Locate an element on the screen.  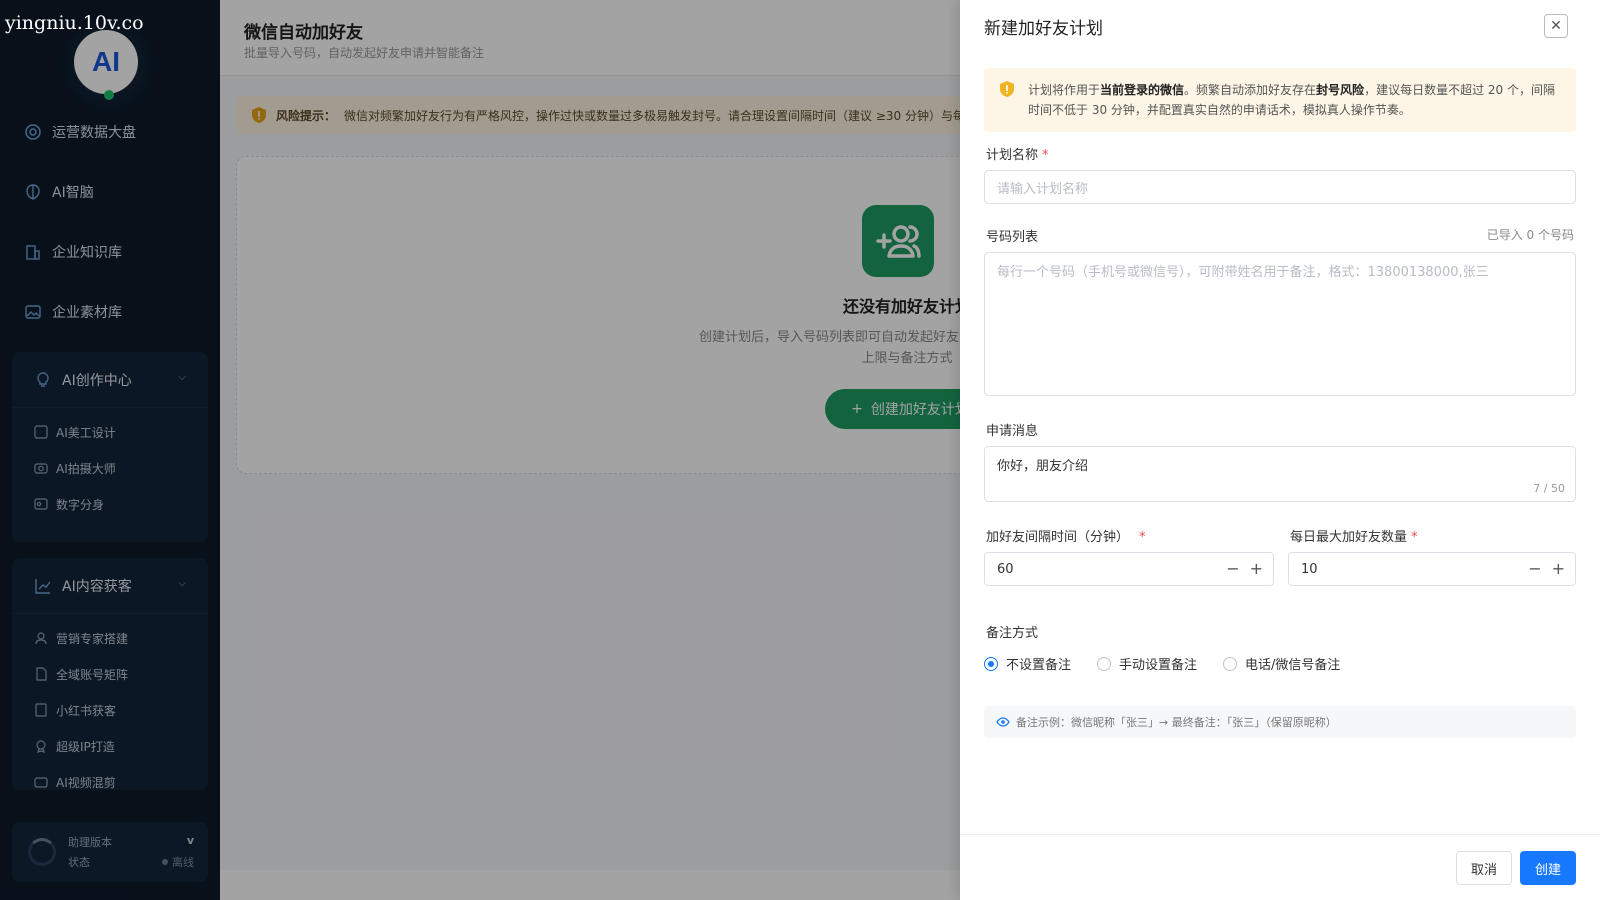
message-value: 你好，朋友介绍 is located at coordinates (1043, 466).